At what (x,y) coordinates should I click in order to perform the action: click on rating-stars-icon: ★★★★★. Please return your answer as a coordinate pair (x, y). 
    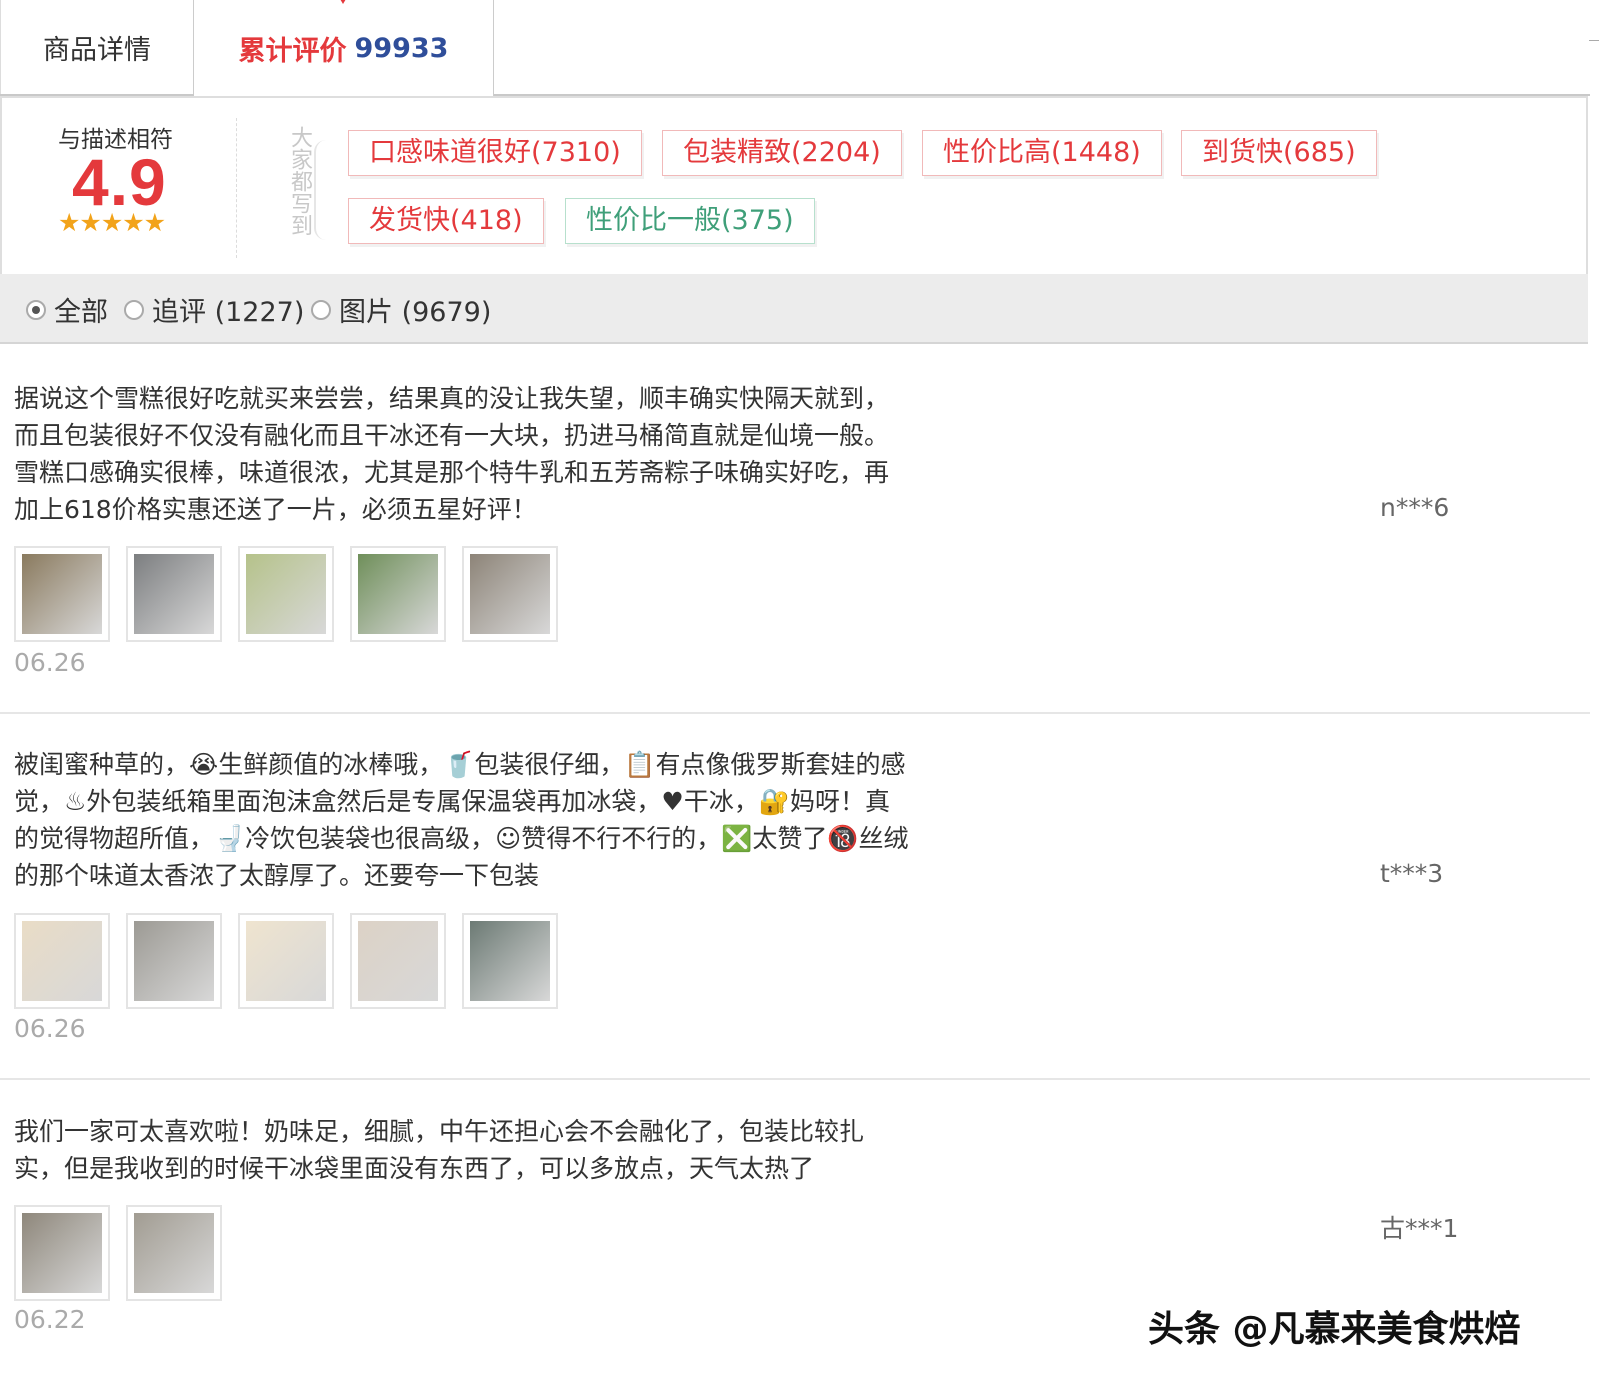
    Looking at the image, I should click on (112, 222).